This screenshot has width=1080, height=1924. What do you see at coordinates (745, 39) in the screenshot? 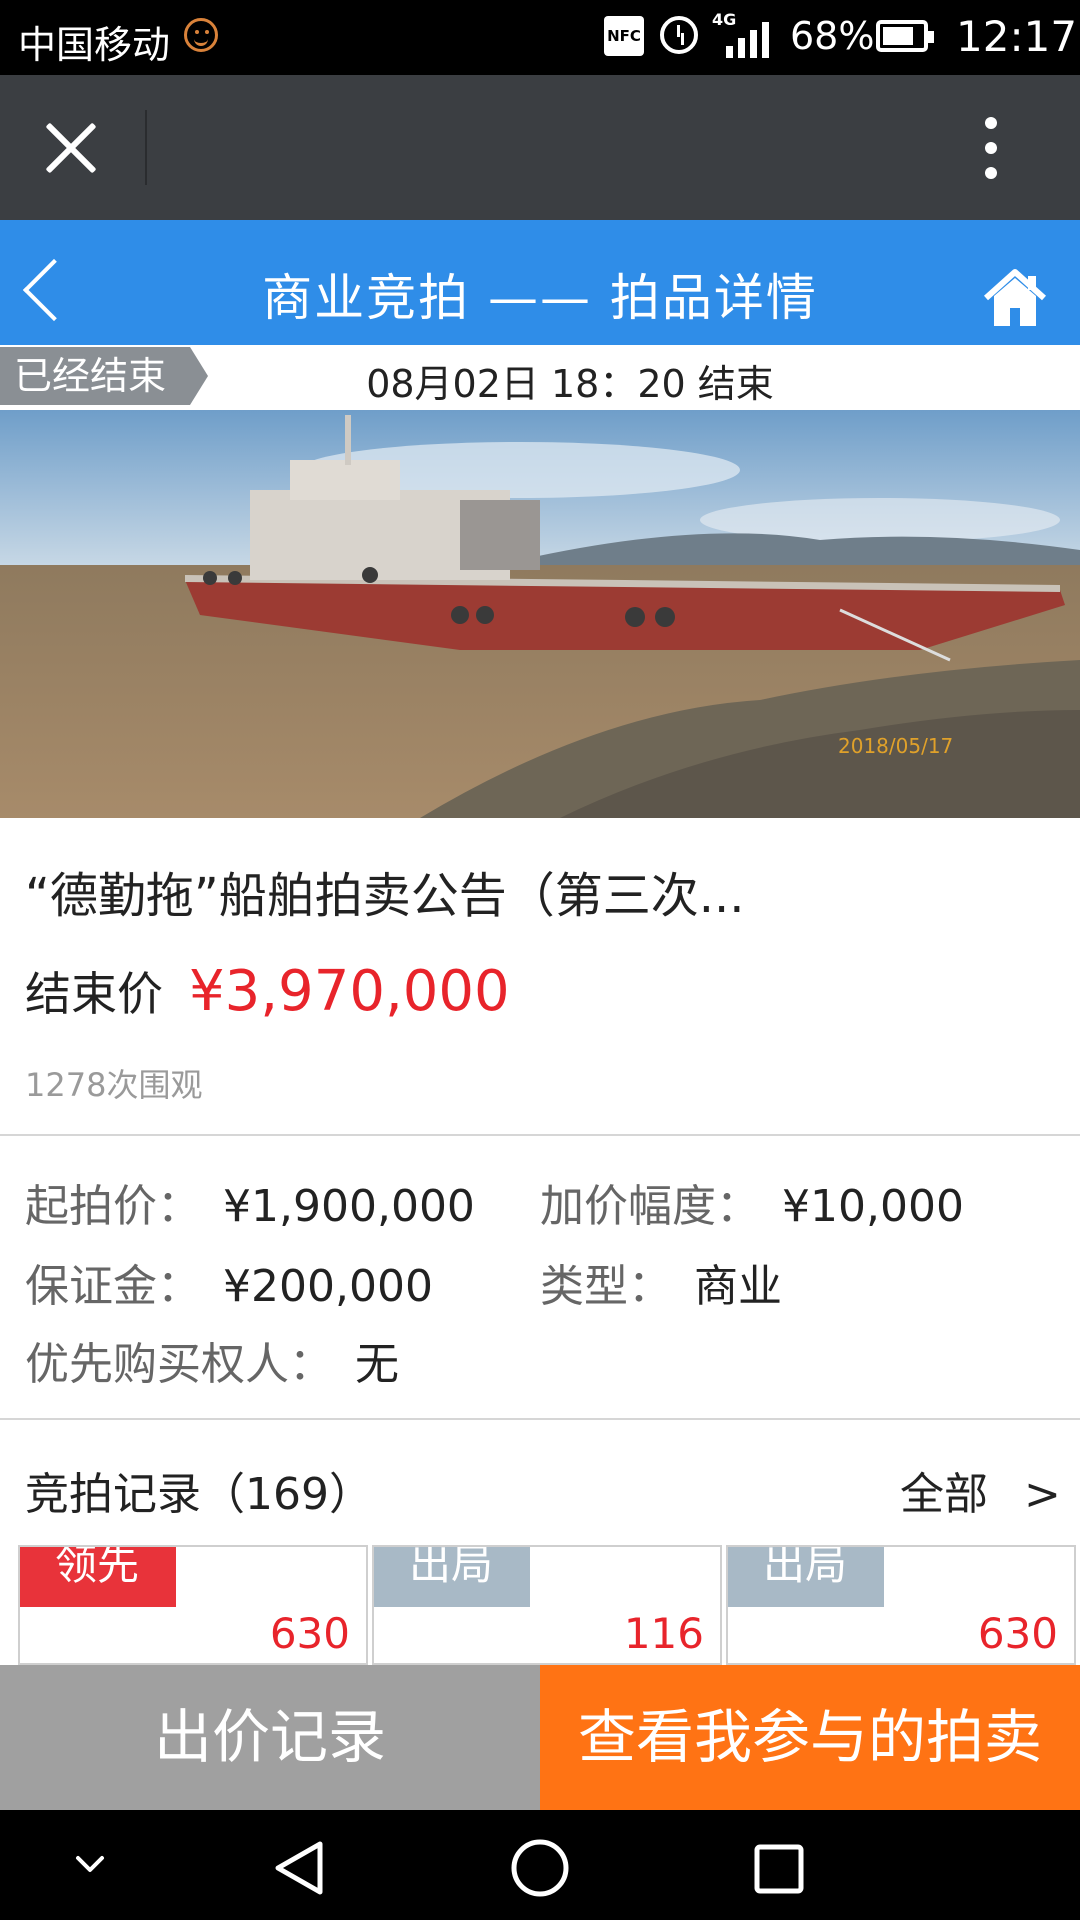
I see `signal-icon` at bounding box center [745, 39].